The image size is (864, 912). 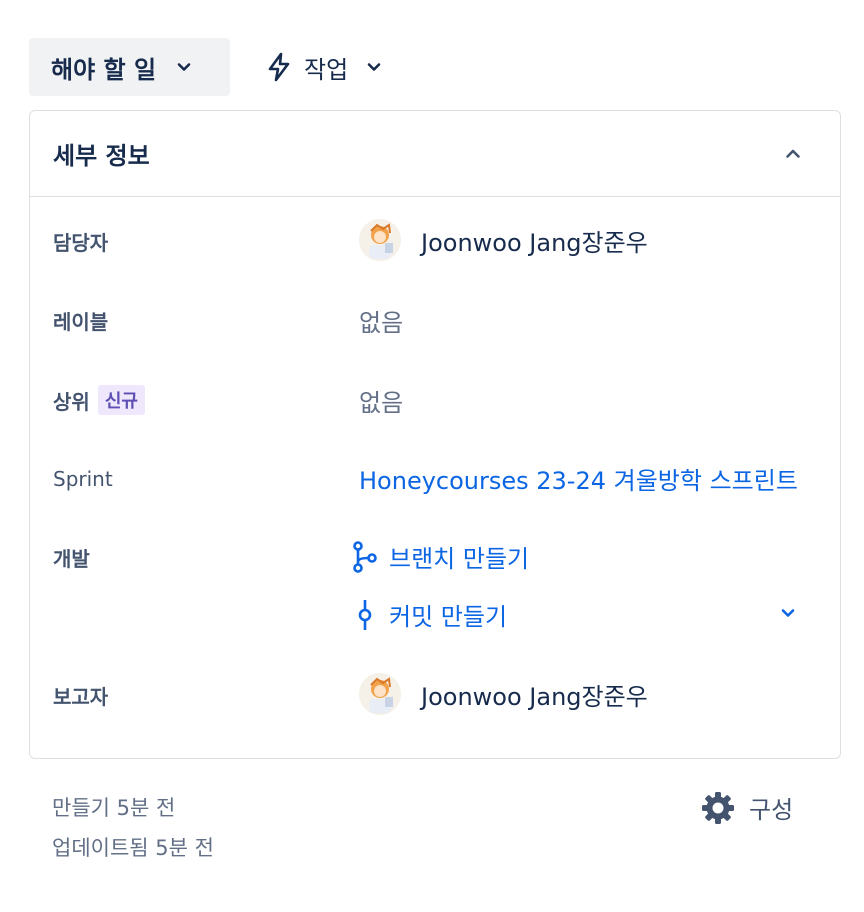 I want to click on parent-value-text: 없음, so click(x=381, y=403).